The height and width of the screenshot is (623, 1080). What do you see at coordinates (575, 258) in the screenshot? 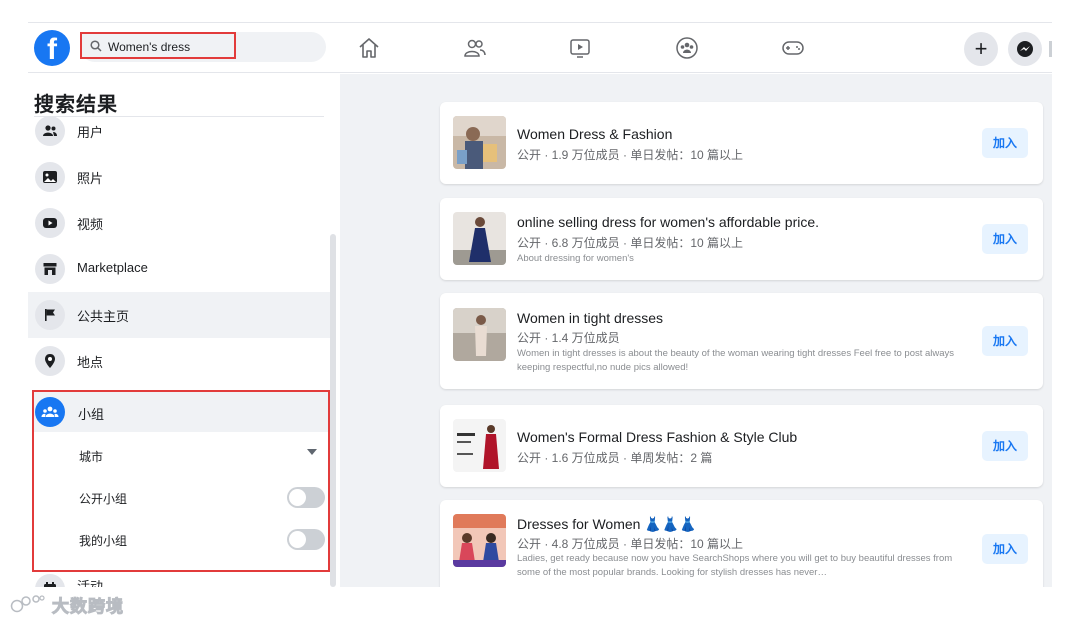
I see `group-description: About dressing for women's` at bounding box center [575, 258].